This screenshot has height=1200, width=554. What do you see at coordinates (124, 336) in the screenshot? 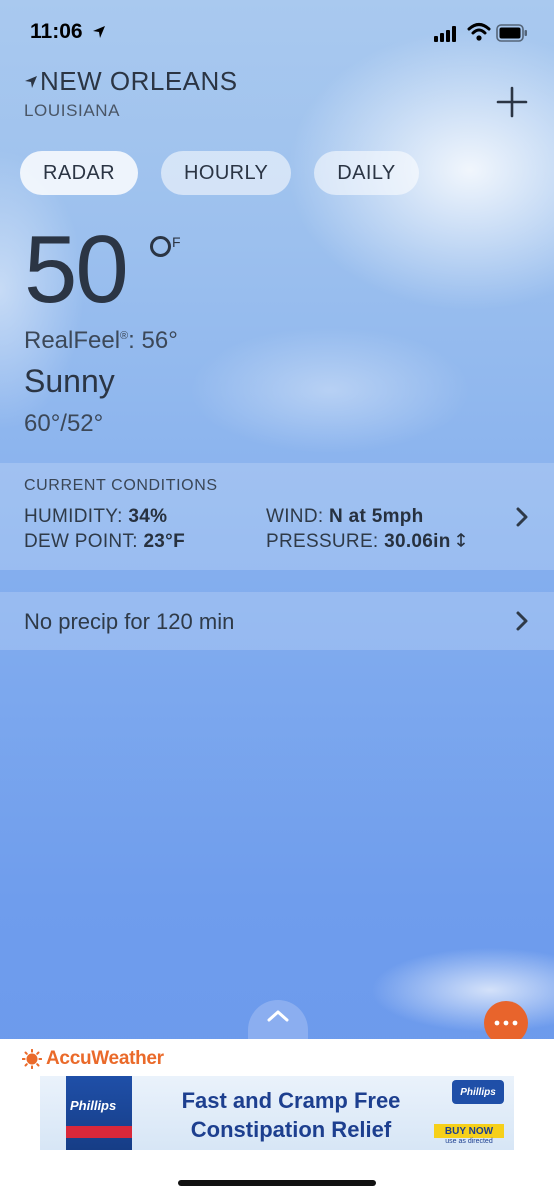
I see `registered-mark: ®` at bounding box center [124, 336].